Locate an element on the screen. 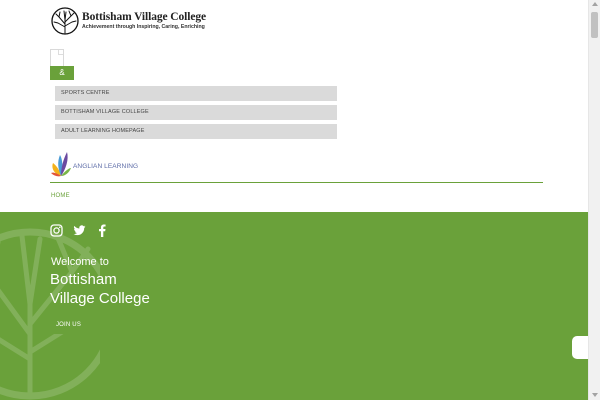 The height and width of the screenshot is (400, 600). quick-link-college: BOTTISHAM VILLAGE COLLEGE is located at coordinates (196, 112).